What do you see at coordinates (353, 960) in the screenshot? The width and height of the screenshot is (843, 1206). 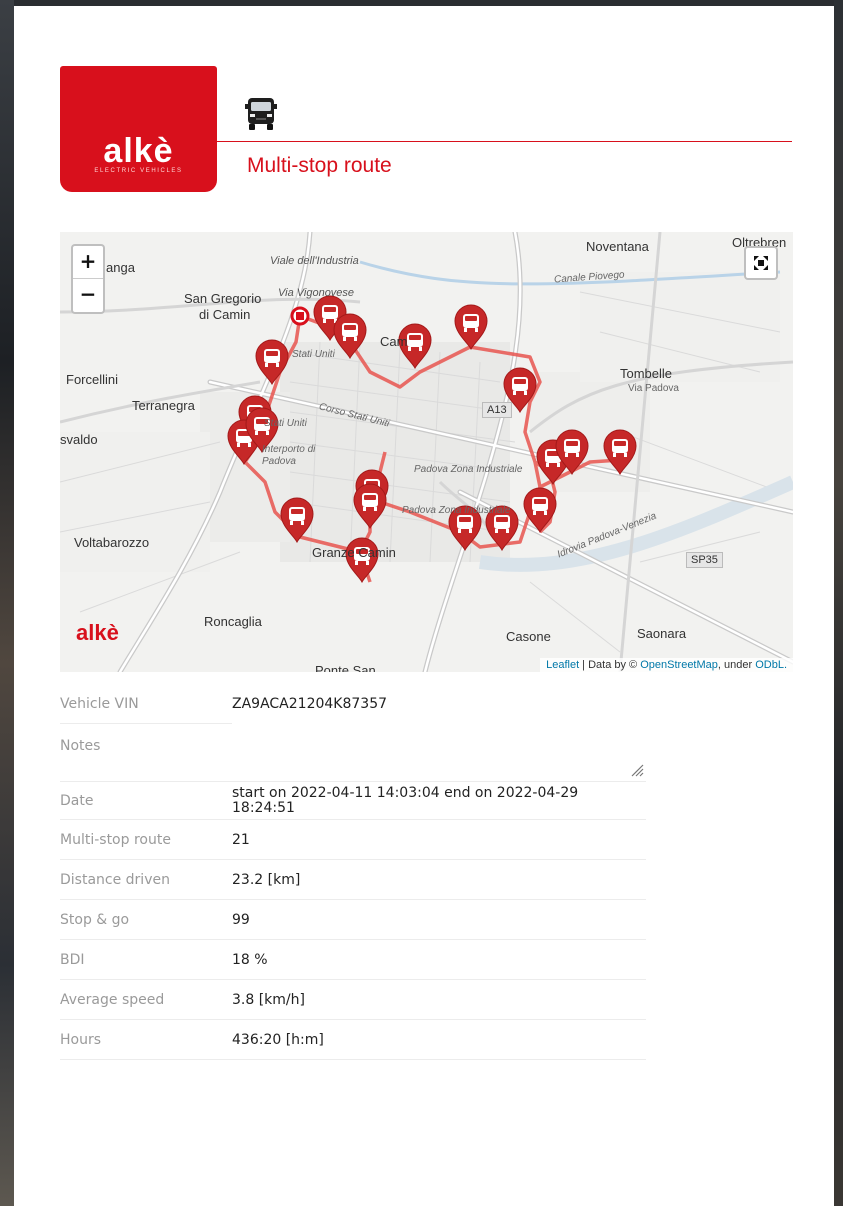 I see `detail-row-bdi: BDI 18 %` at bounding box center [353, 960].